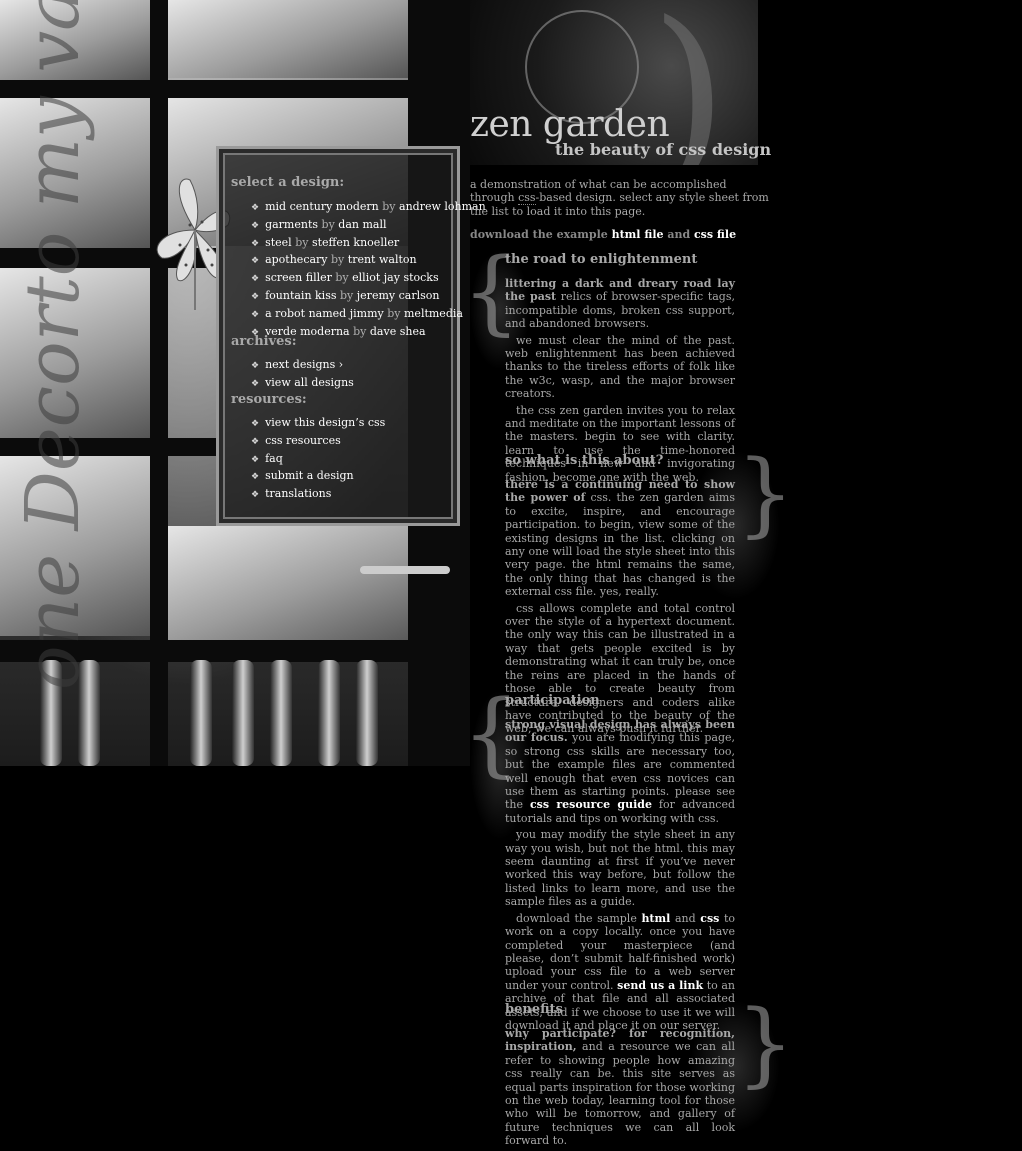 The width and height of the screenshot is (1022, 1151). I want to click on design-item: ❖ apothecary by trent walton, so click(334, 260).